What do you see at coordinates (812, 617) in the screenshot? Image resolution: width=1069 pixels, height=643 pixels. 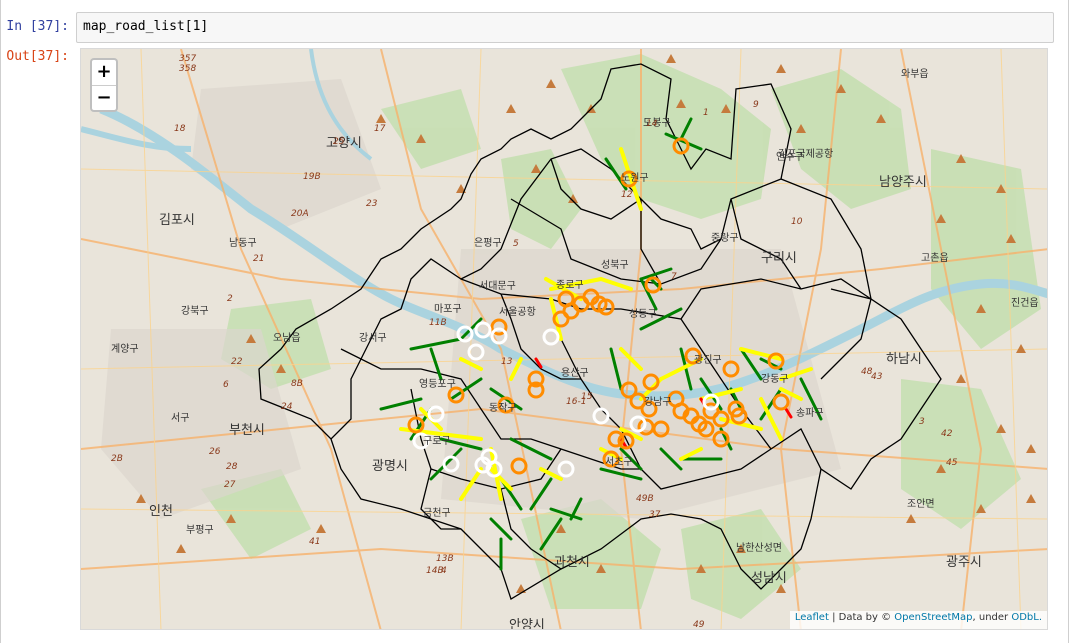 I see `leaflet-link: Leaflet` at bounding box center [812, 617].